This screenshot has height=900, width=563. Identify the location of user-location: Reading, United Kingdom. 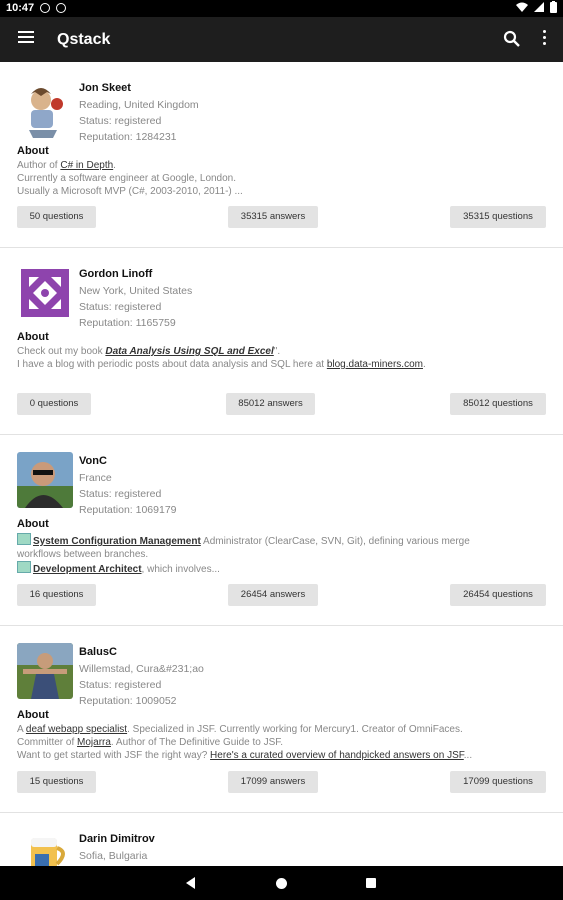
(139, 105).